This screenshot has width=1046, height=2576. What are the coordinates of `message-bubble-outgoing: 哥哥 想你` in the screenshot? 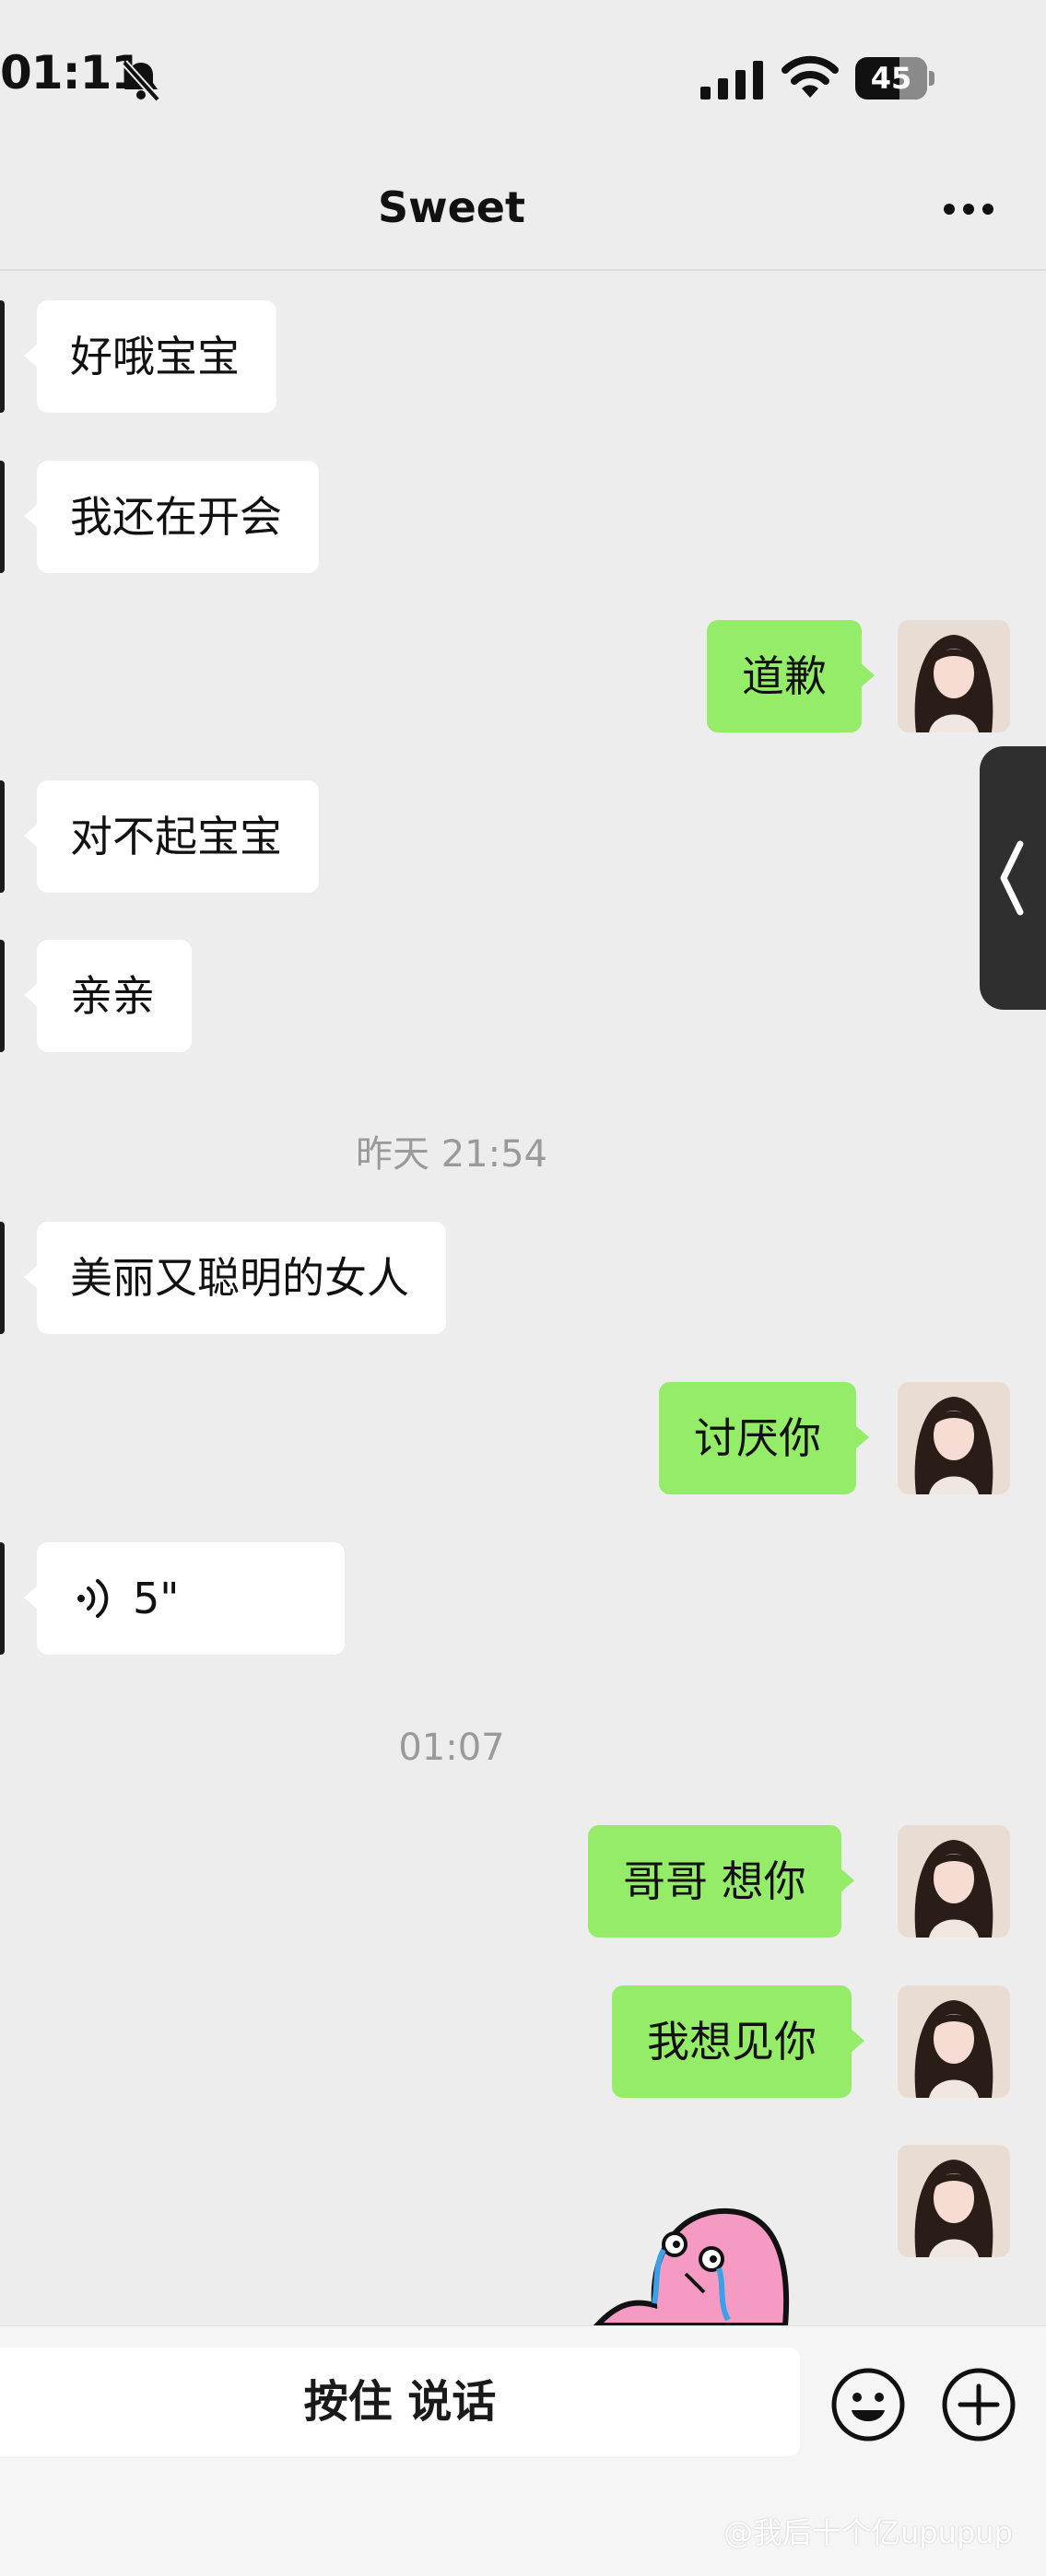 It's located at (721, 1882).